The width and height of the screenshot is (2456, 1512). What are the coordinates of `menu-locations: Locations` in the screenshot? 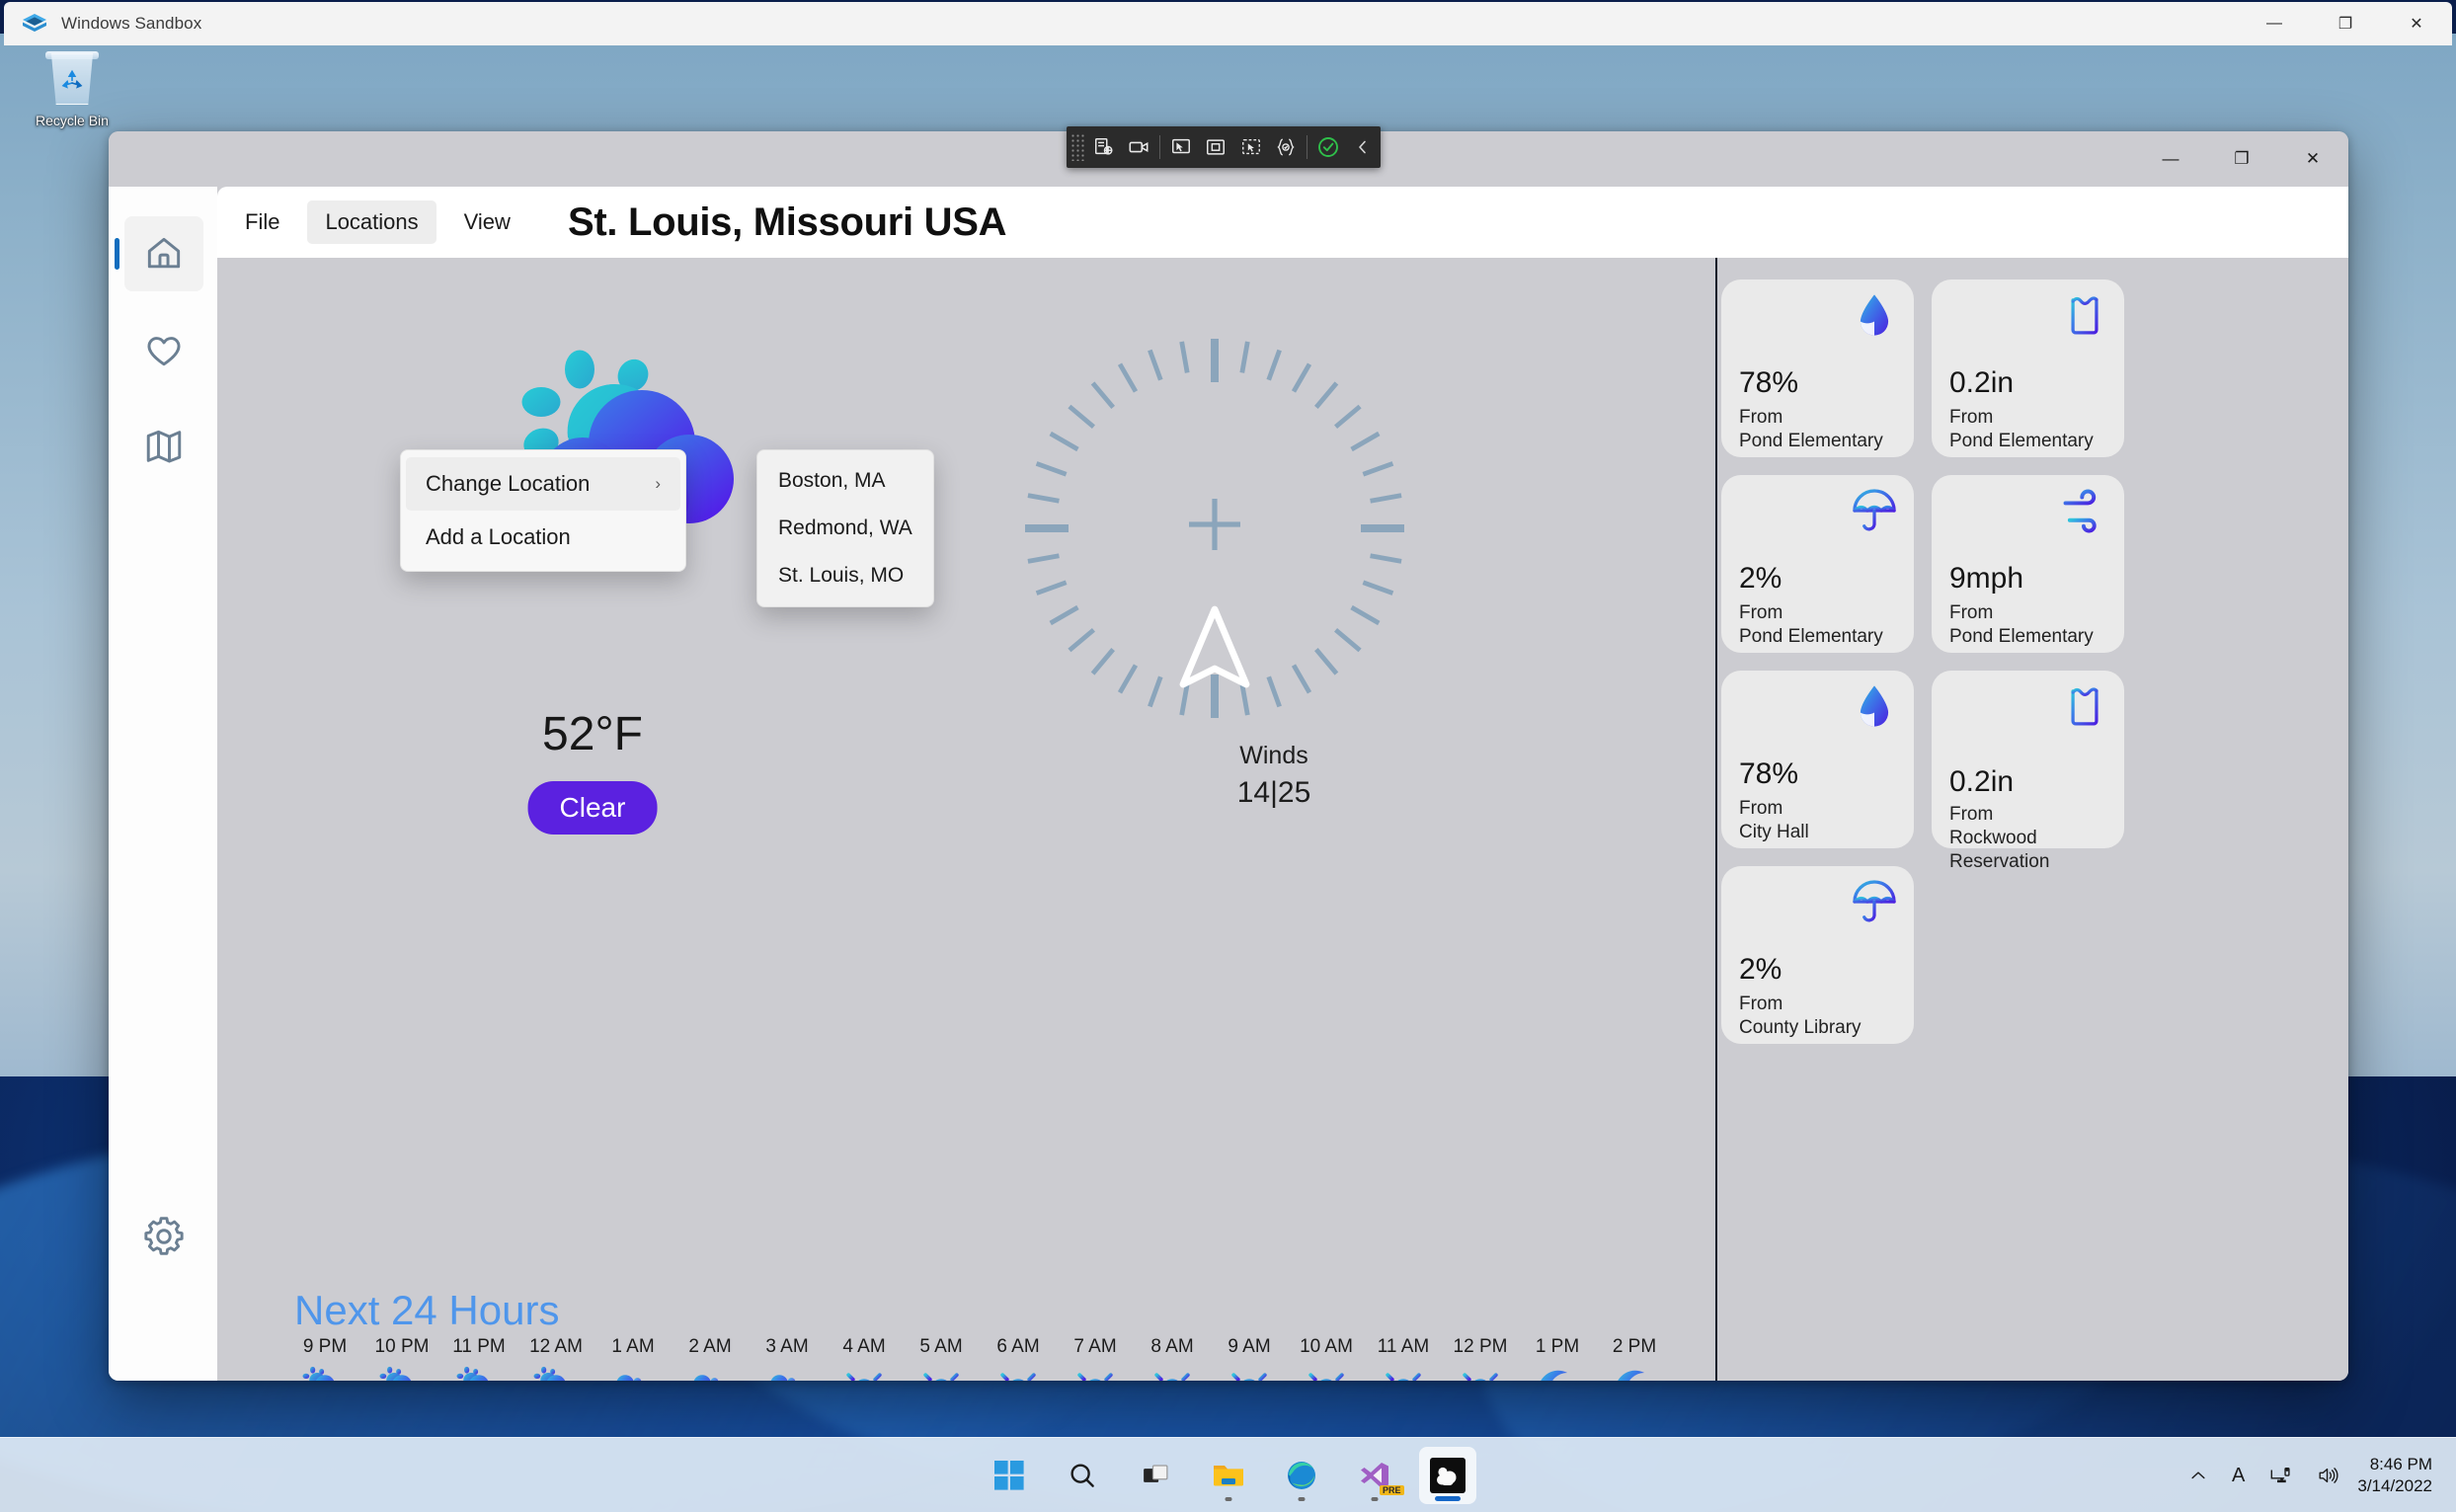 It's located at (371, 222).